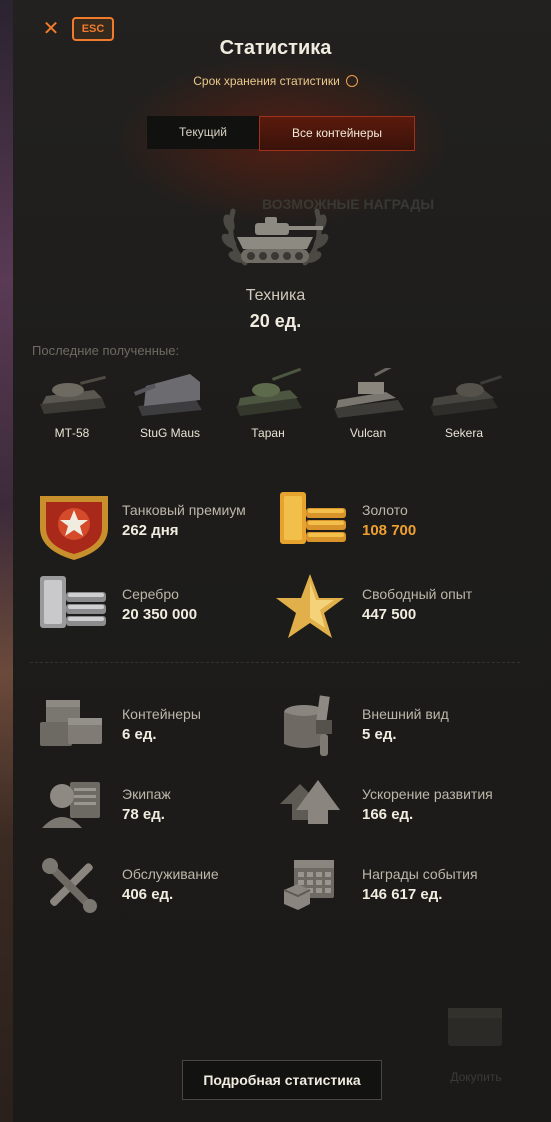 The height and width of the screenshot is (1122, 551). I want to click on free-xp-label: Свободный опыт, so click(417, 594).